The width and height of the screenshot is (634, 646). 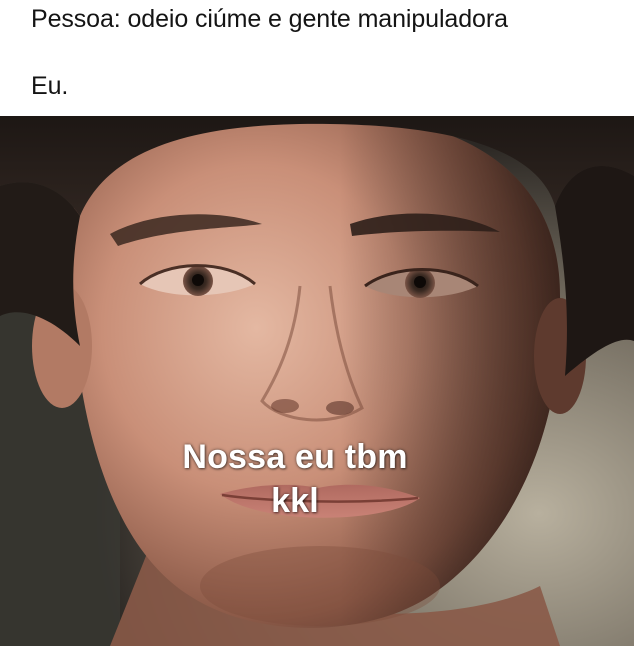 What do you see at coordinates (50, 86) in the screenshot?
I see `setup-line-2: Eu.` at bounding box center [50, 86].